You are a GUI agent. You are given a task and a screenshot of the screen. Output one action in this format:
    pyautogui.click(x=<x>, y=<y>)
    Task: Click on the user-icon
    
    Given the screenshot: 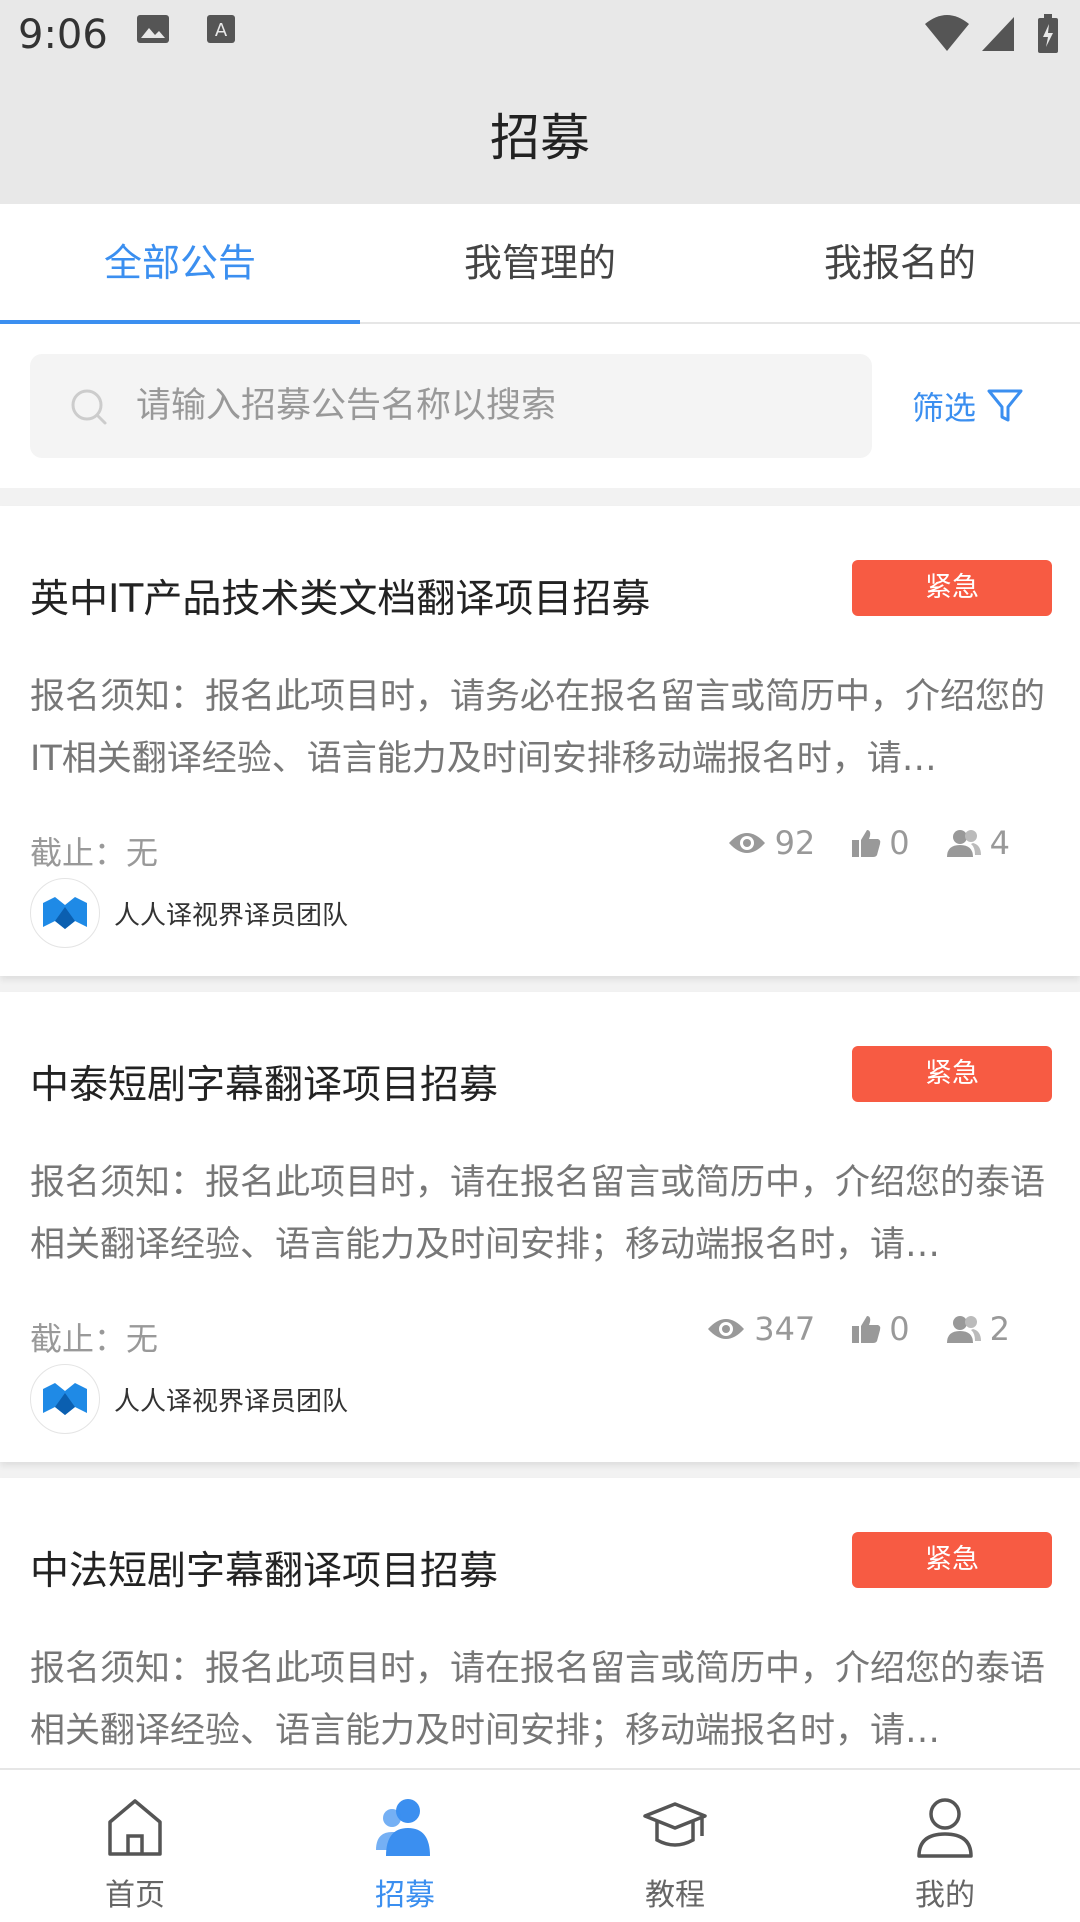 What is the action you would take?
    pyautogui.click(x=945, y=1828)
    